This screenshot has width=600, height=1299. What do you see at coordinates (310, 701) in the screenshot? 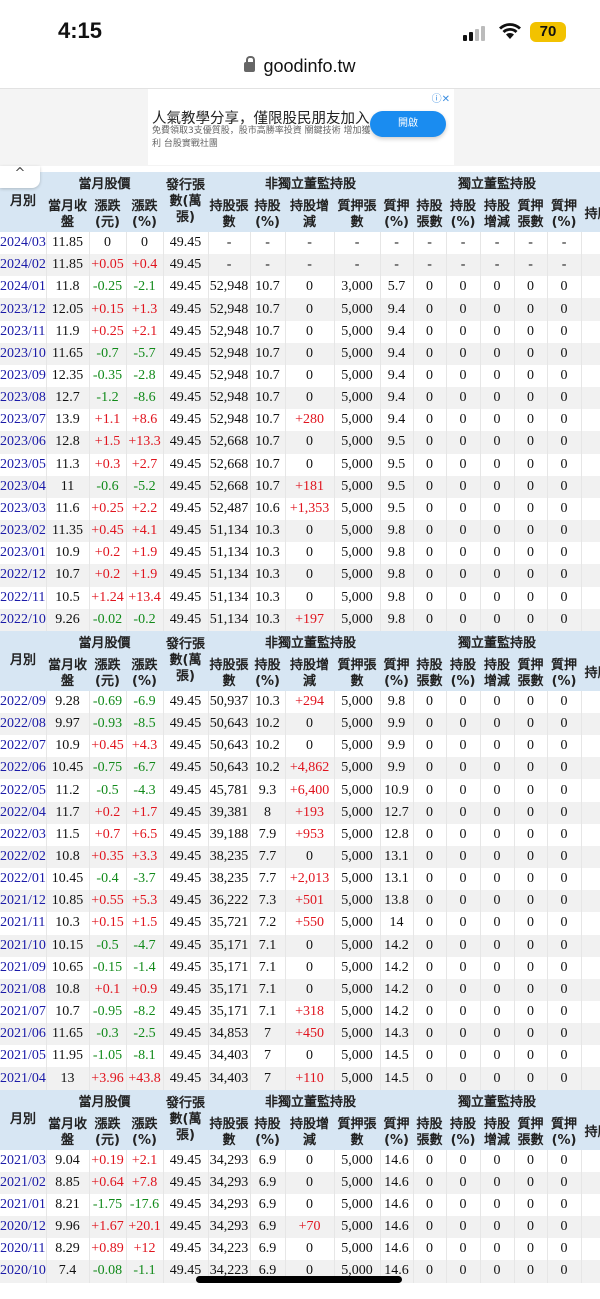
I see `table-cell: +294` at bounding box center [310, 701].